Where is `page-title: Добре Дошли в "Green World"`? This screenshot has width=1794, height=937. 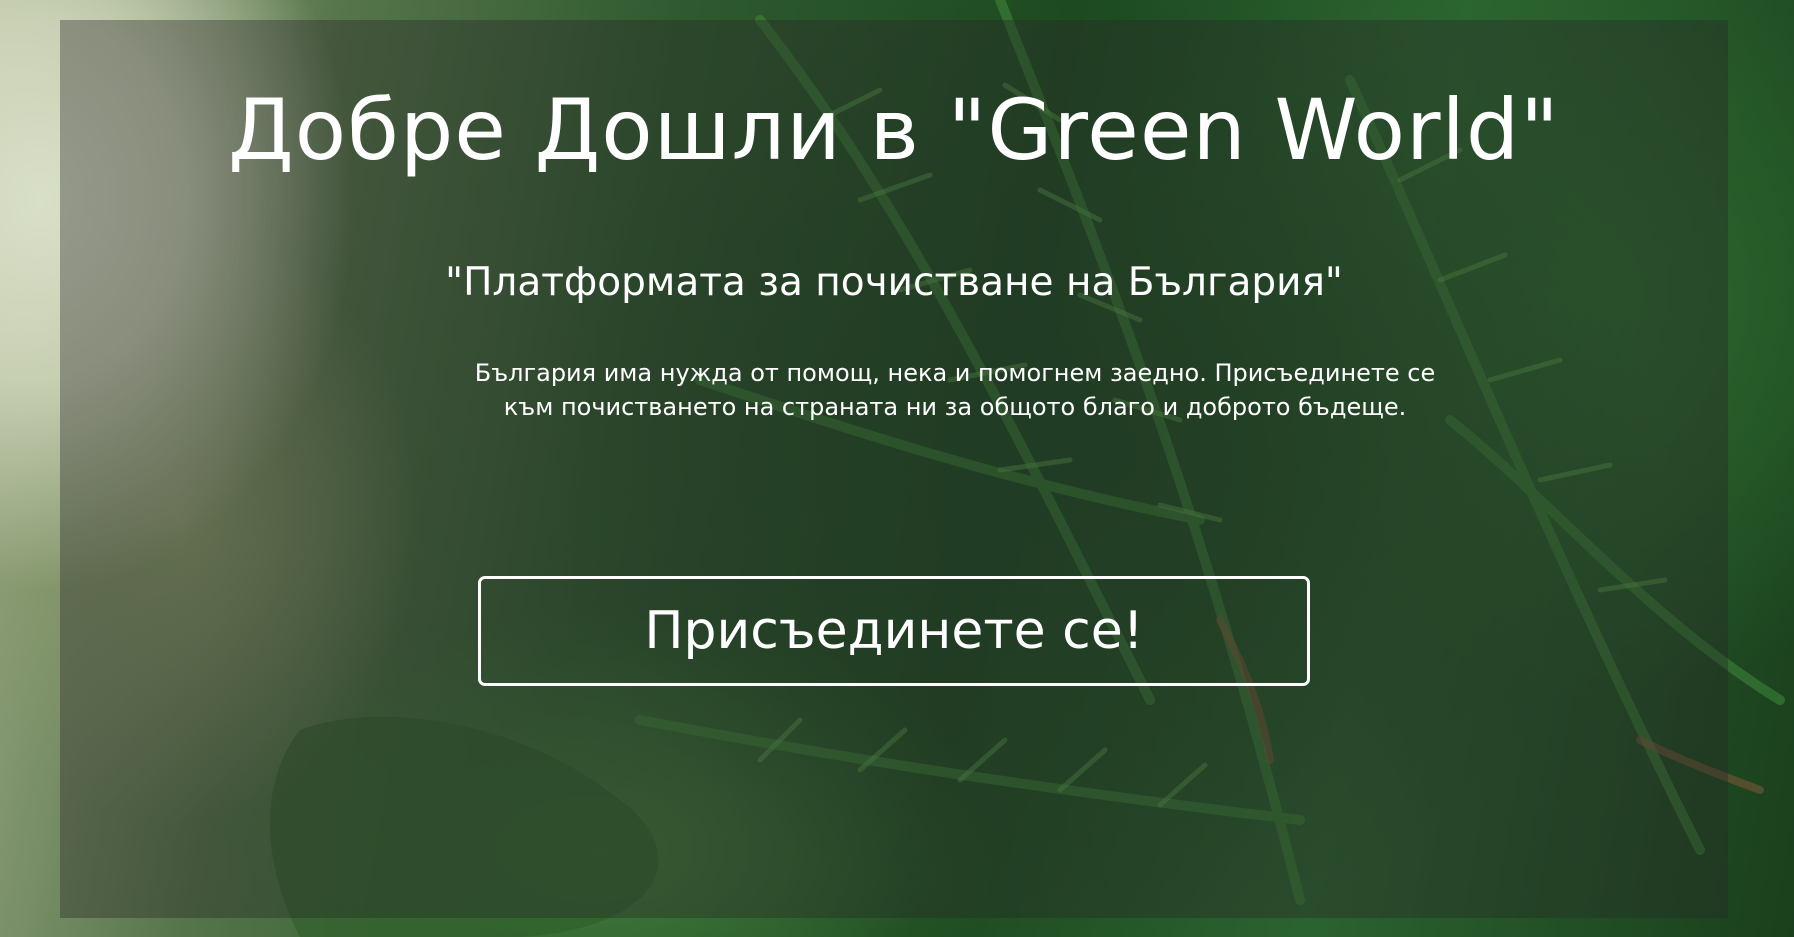
page-title: Добре Дошли в "Green World" is located at coordinates (894, 130).